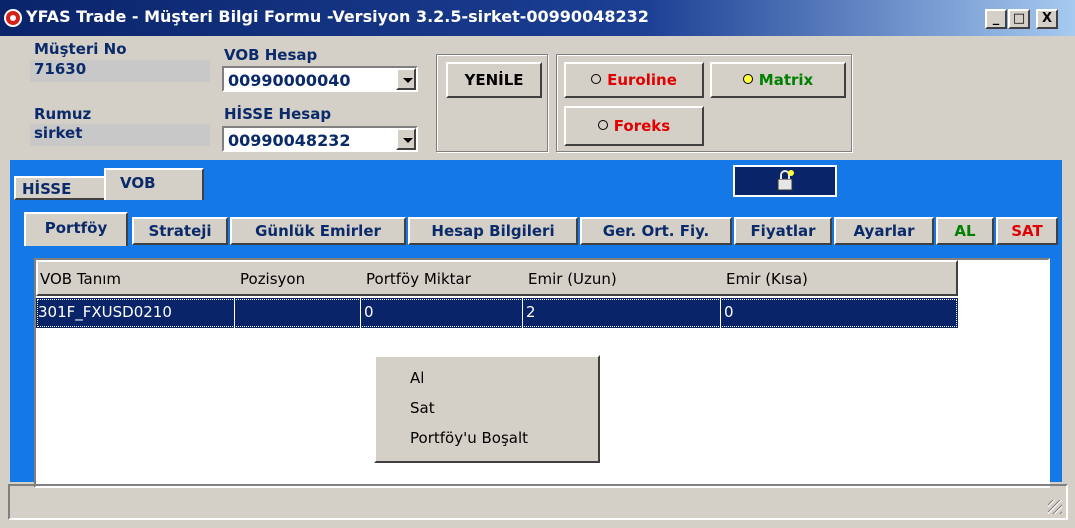 This screenshot has height=528, width=1075. Describe the element at coordinates (1047, 19) in the screenshot. I see `close-button: X` at that location.